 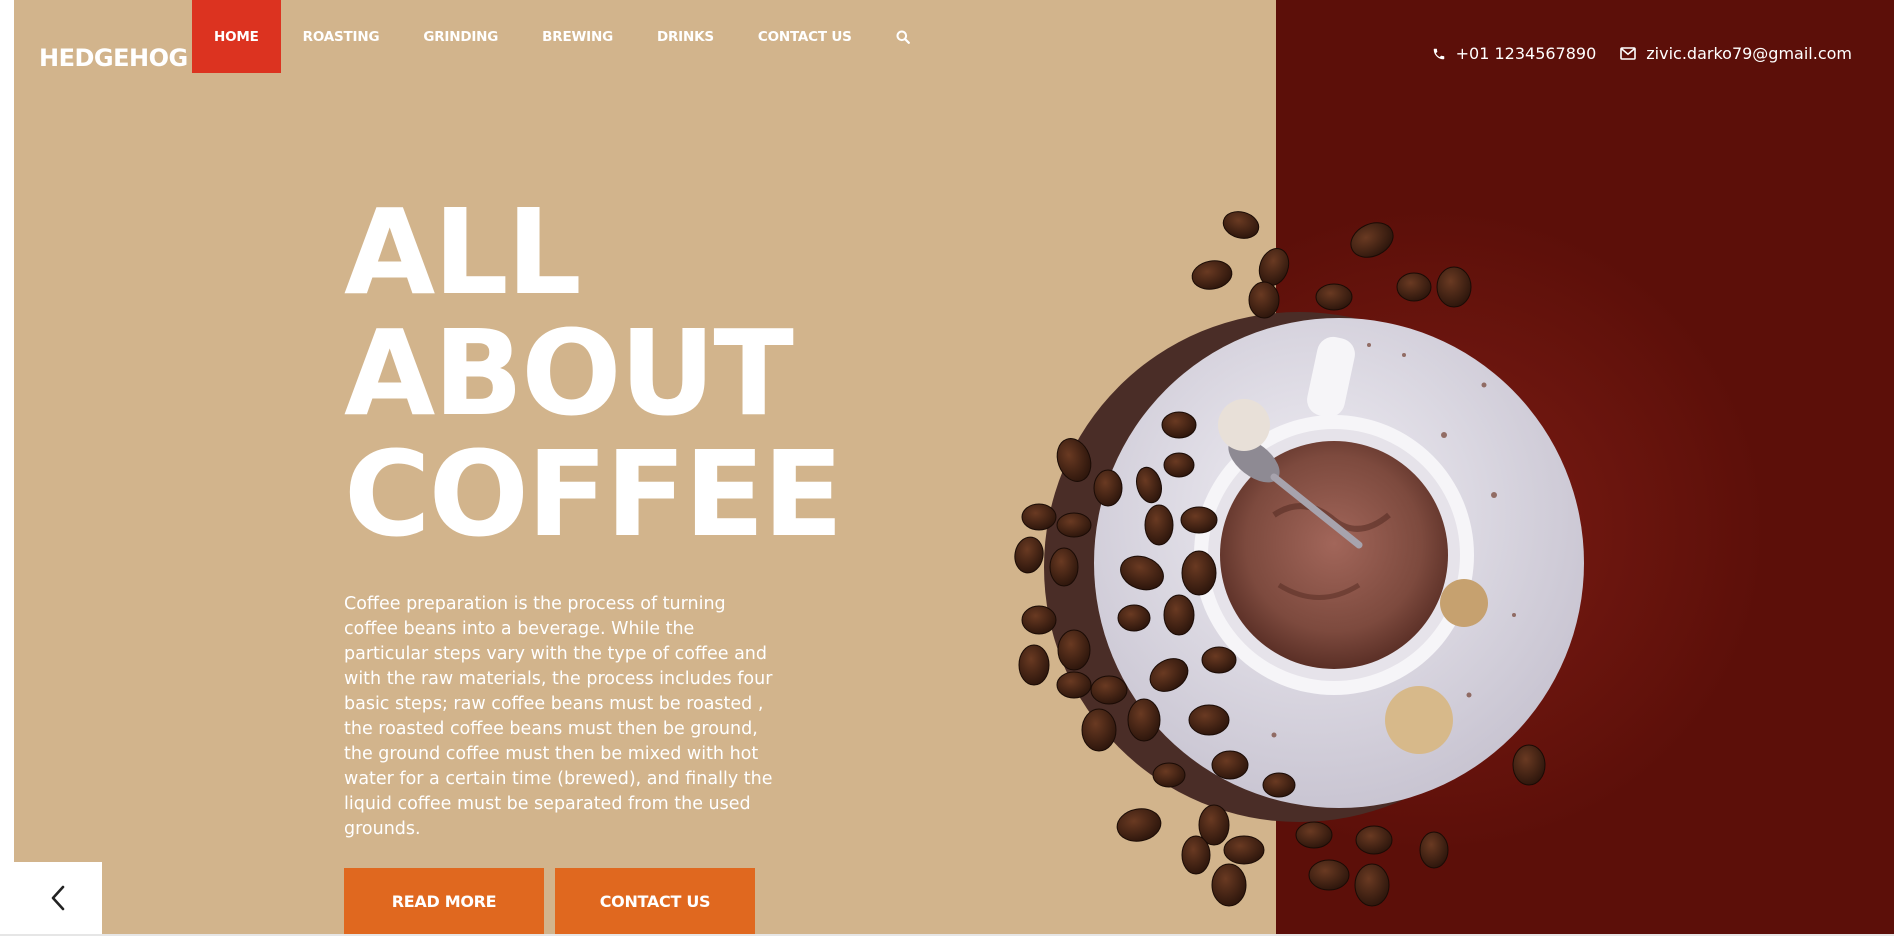 What do you see at coordinates (805, 36) in the screenshot?
I see `nav-item-contact-us: CONTACT US` at bounding box center [805, 36].